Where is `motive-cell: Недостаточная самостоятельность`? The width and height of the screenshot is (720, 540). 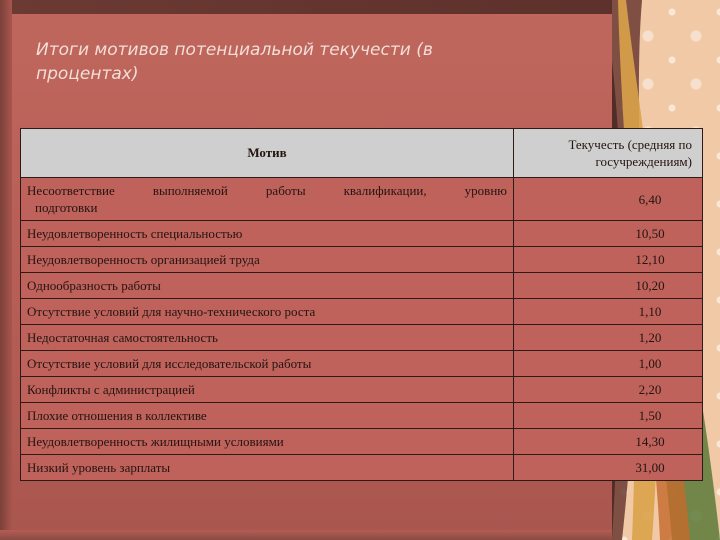
motive-cell: Недостаточная самостоятельность is located at coordinates (267, 337).